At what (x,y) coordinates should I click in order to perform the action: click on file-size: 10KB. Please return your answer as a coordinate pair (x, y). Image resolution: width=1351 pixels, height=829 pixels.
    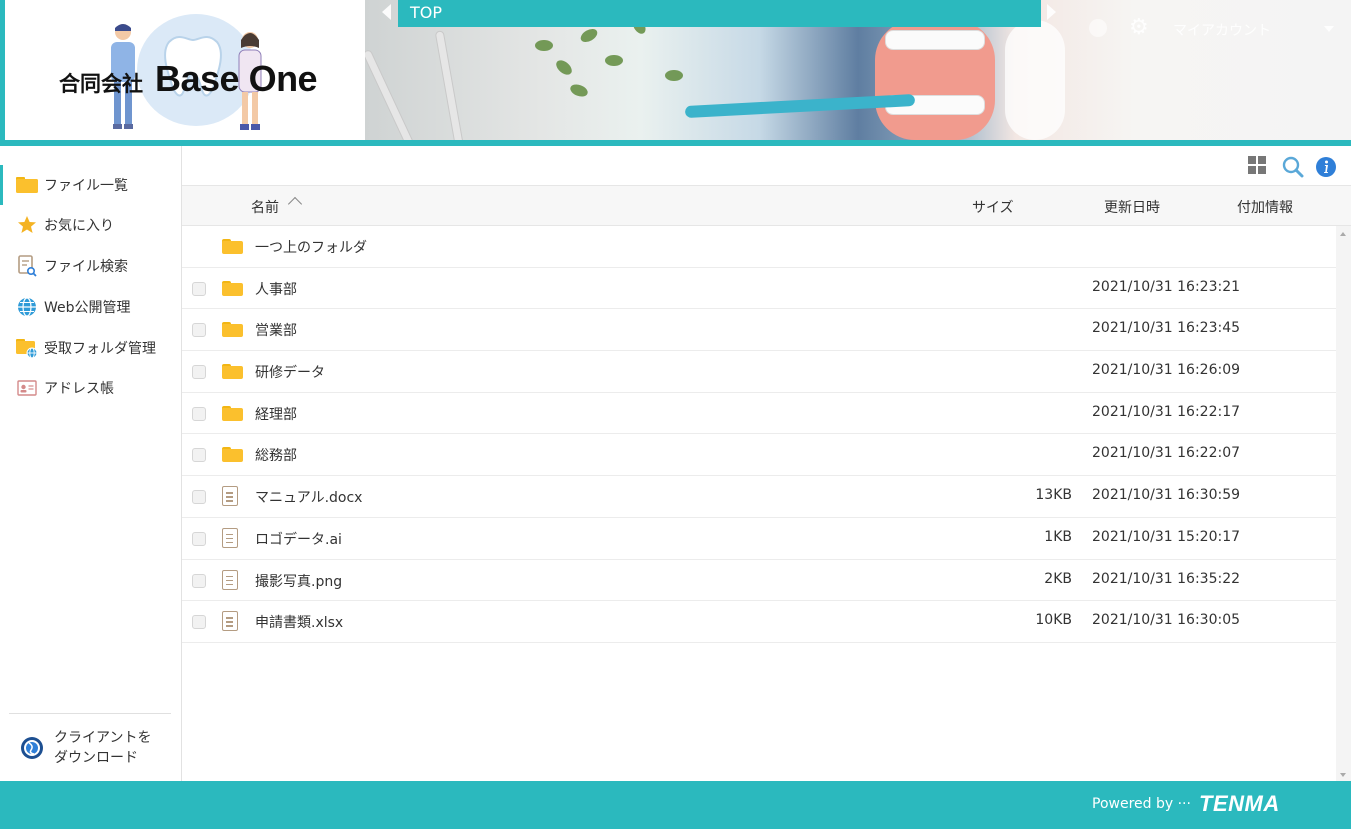
    Looking at the image, I should click on (1053, 620).